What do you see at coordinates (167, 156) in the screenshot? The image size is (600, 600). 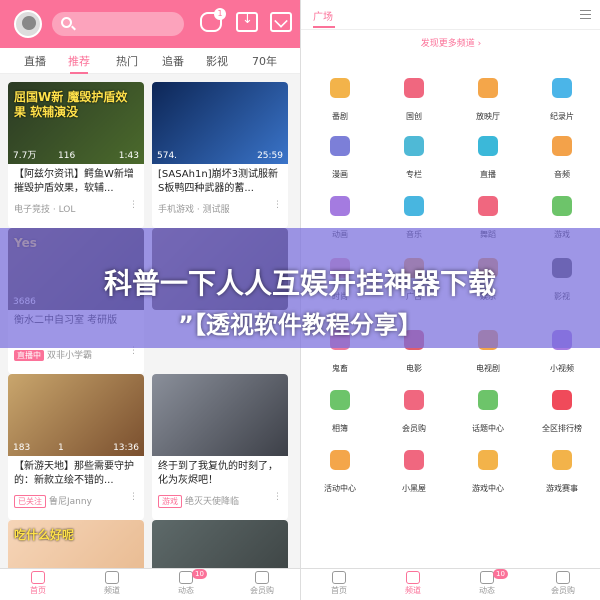 I see `view-count: 574.` at bounding box center [167, 156].